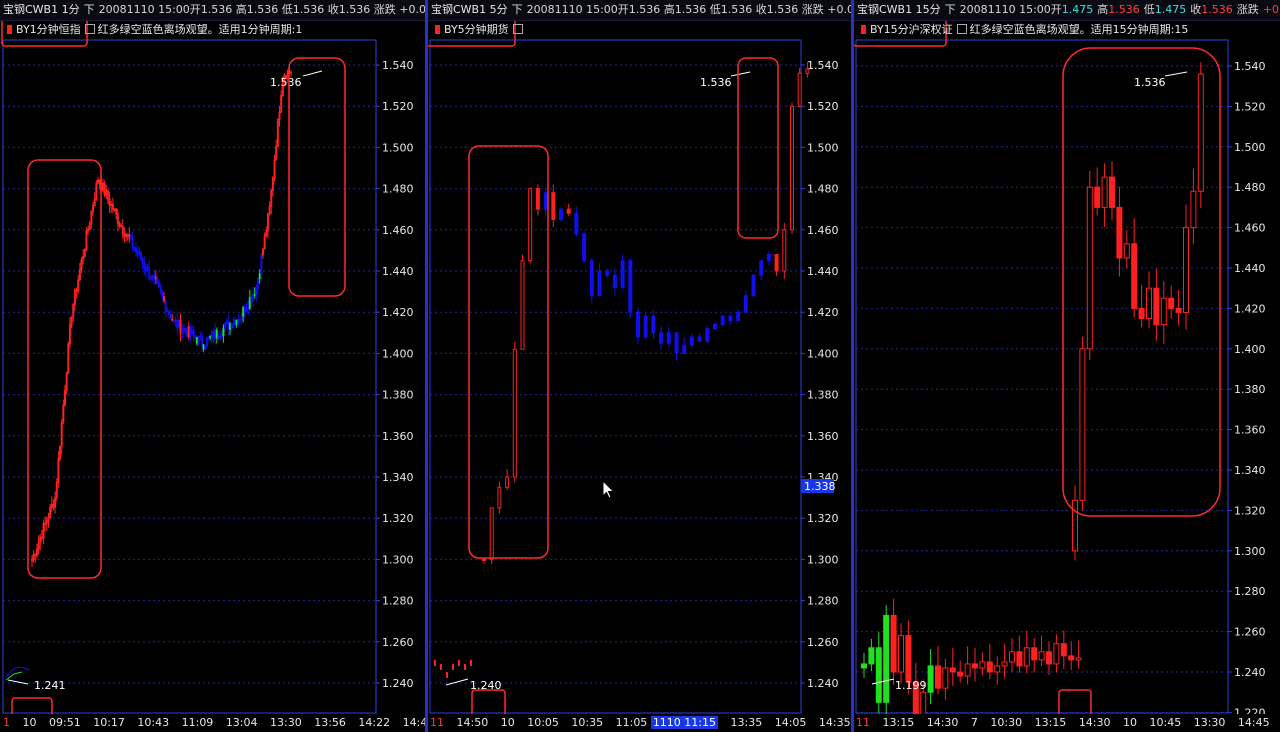 The height and width of the screenshot is (732, 1280). What do you see at coordinates (823, 601) in the screenshot?
I see `price-axis-label: 1.280` at bounding box center [823, 601].